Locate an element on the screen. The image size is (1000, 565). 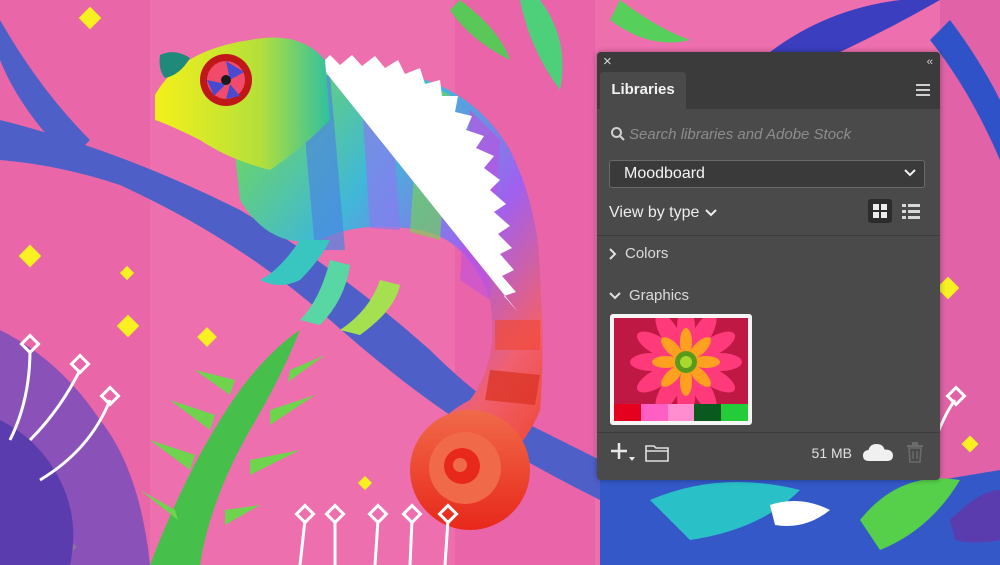
grid-view-icon is located at coordinates (880, 211).